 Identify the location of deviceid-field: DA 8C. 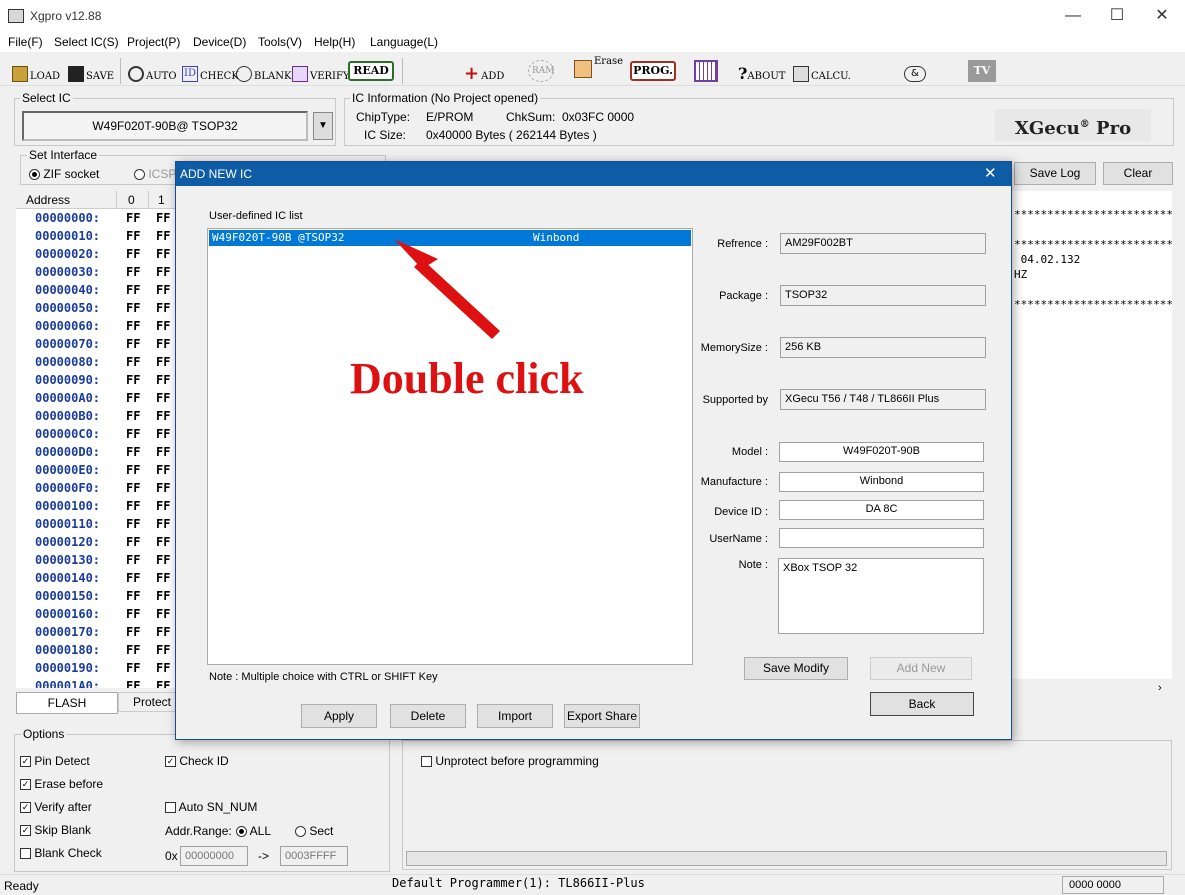
(881, 510).